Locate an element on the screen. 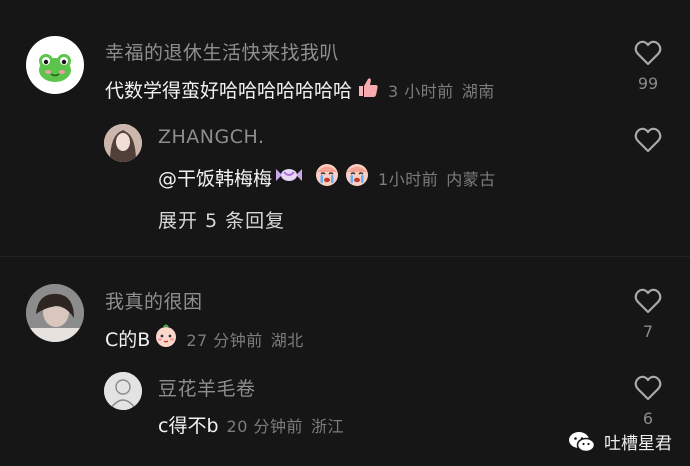 Image resolution: width=690 pixels, height=466 pixels. comment-location: 湖南 is located at coordinates (478, 91).